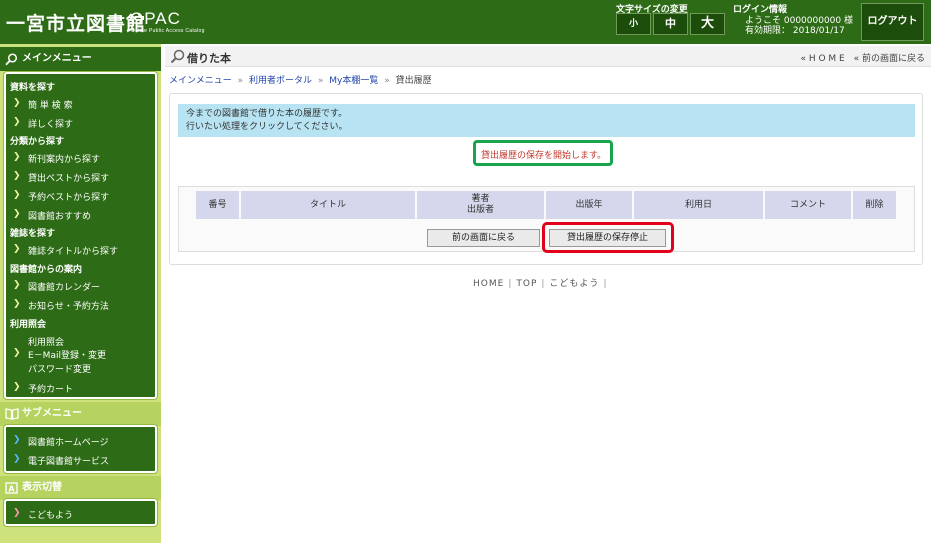 The height and width of the screenshot is (543, 931). What do you see at coordinates (33, 88) in the screenshot?
I see `category-search: 資料を探す` at bounding box center [33, 88].